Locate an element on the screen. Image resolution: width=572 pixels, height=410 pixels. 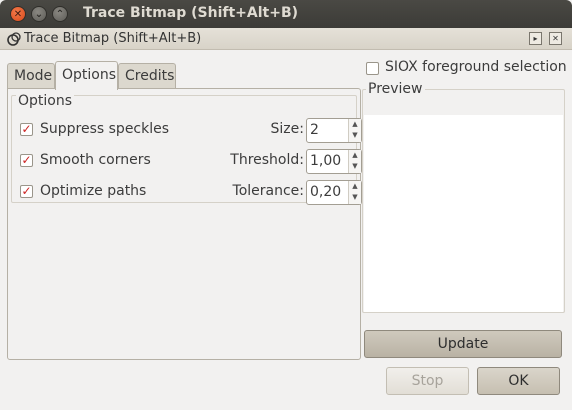
title-bar: ✕ ⌄ ⌃ Trace Bitmap (Shift+Alt+B) is located at coordinates (286, 14).